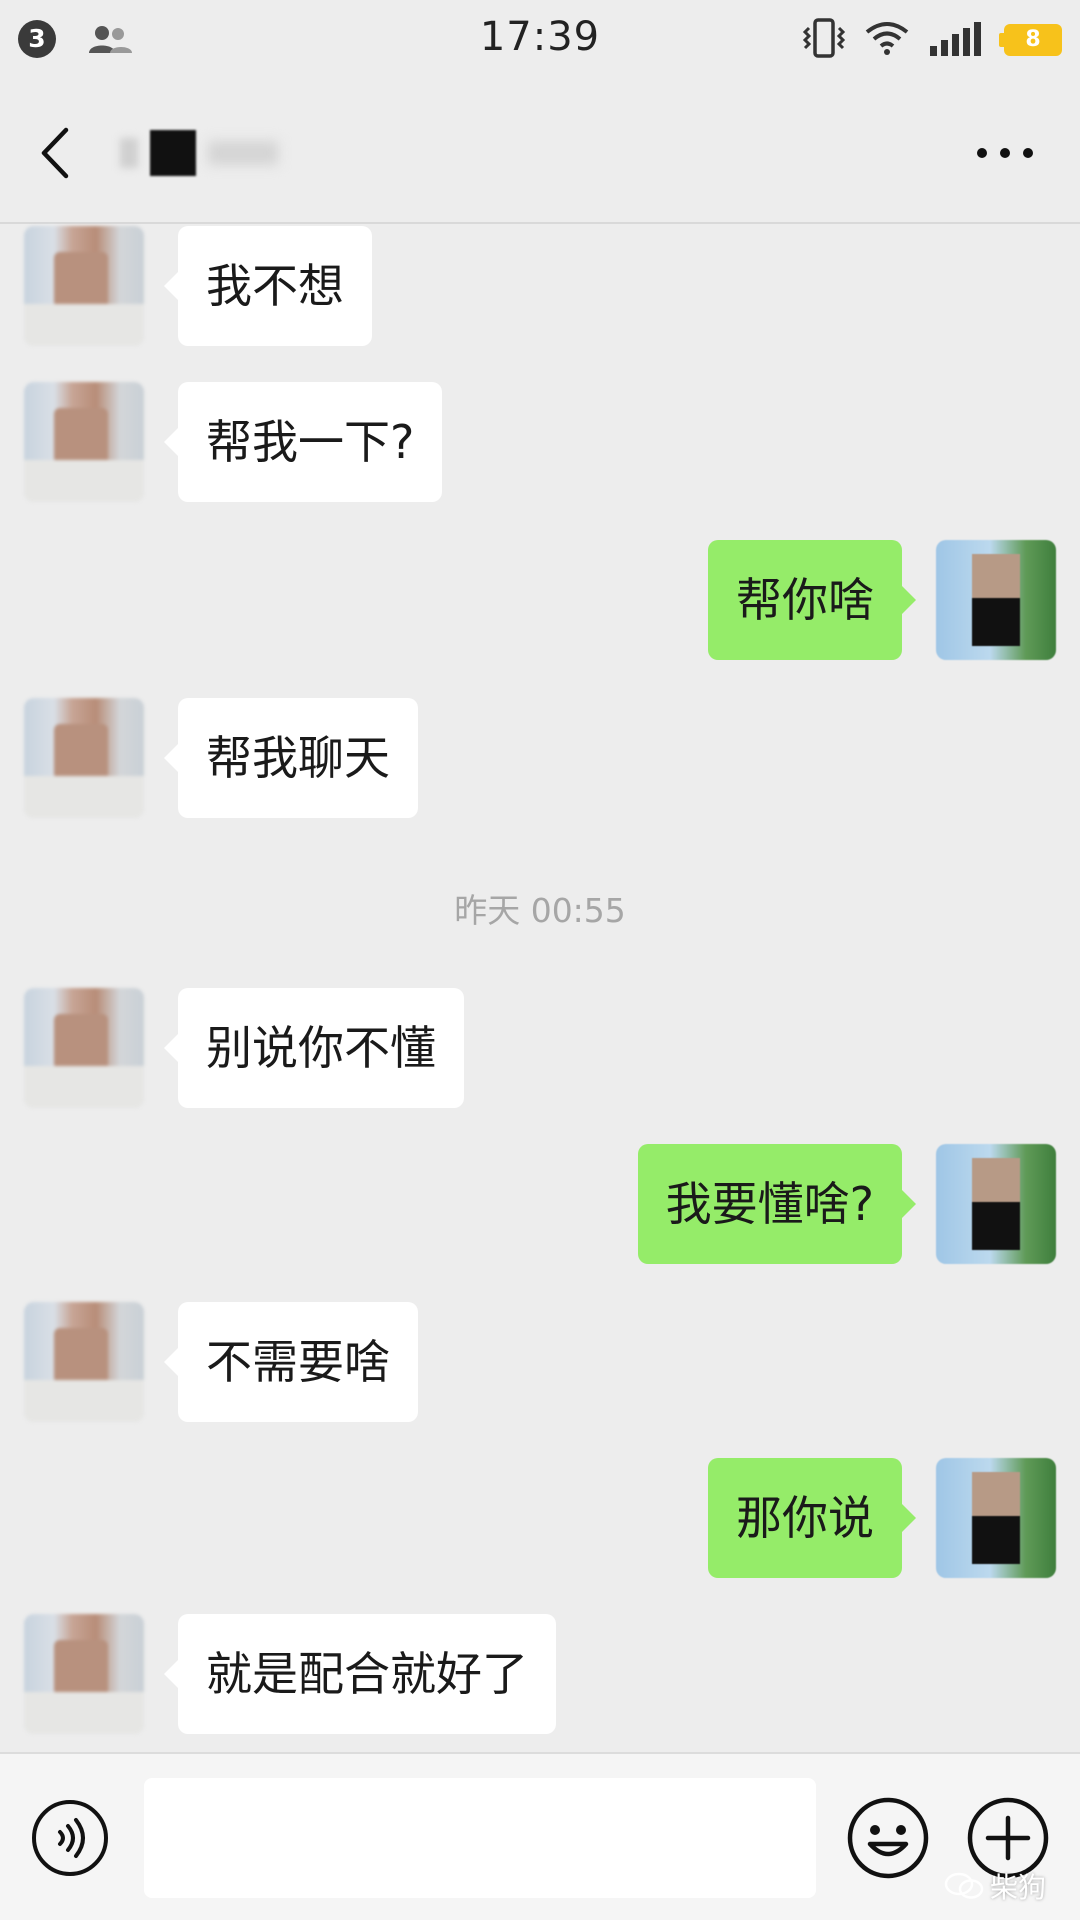  Describe the element at coordinates (291, 758) in the screenshot. I see `message-bubble-received: 帮我聊天` at that location.